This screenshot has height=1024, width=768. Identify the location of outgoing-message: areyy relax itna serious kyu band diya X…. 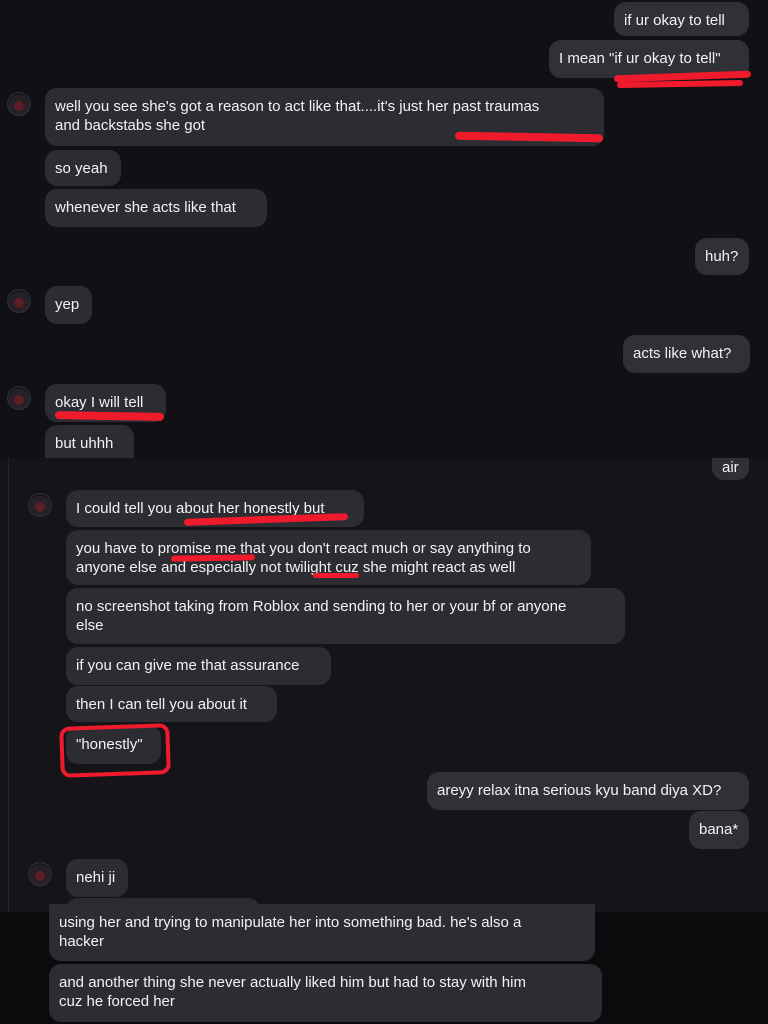
(588, 791).